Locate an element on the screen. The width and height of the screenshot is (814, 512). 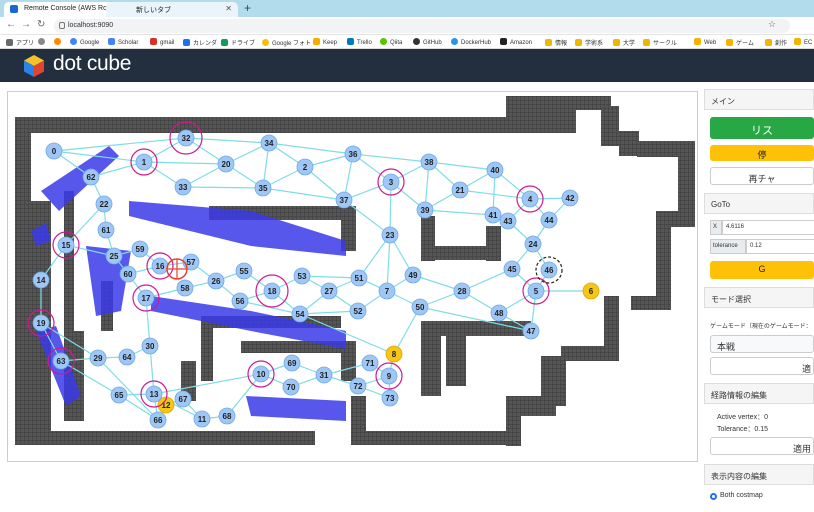
graph-node: 31 is located at coordinates (324, 375).